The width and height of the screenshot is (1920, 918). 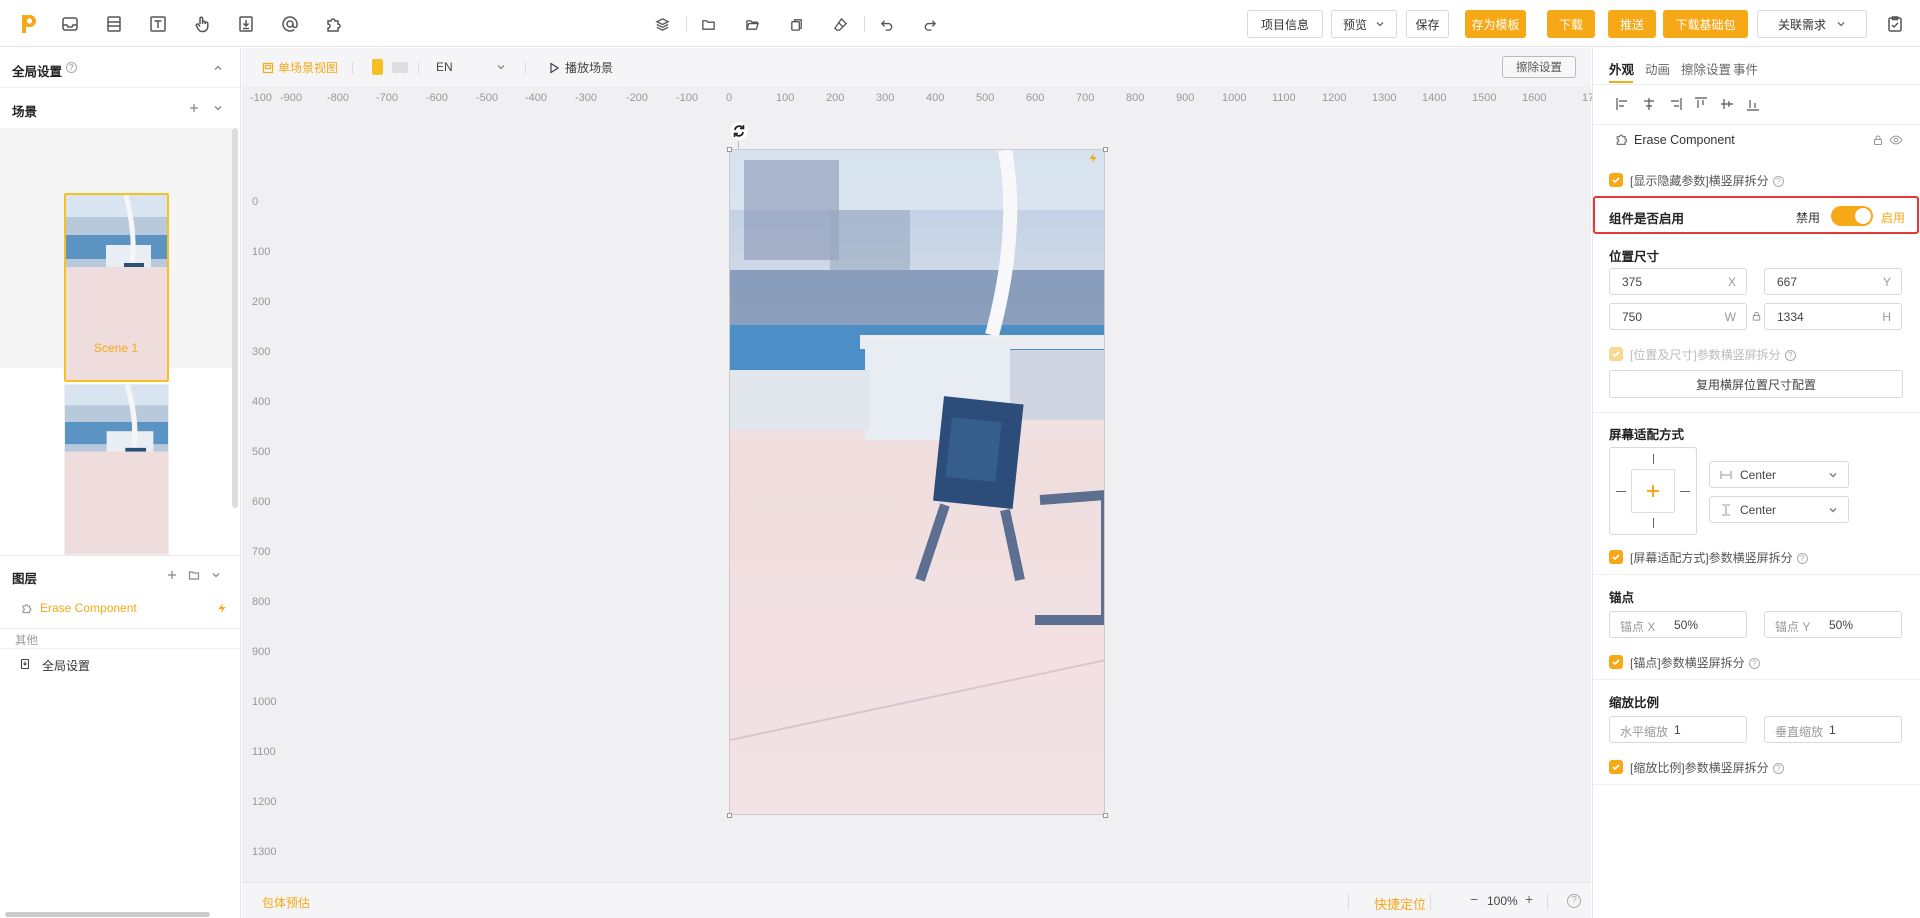 I want to click on eye-icon, so click(x=1896, y=140).